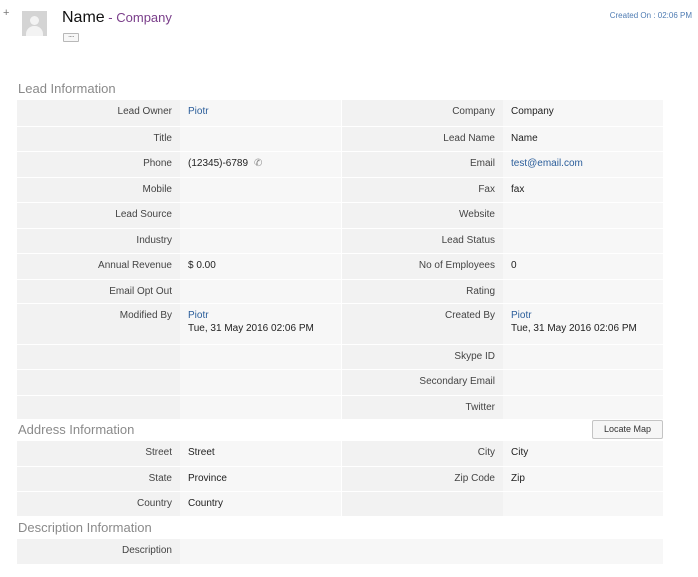 Image resolution: width=698 pixels, height=577 pixels. Describe the element at coordinates (421, 407) in the screenshot. I see `twitter-label: Twitter` at that location.